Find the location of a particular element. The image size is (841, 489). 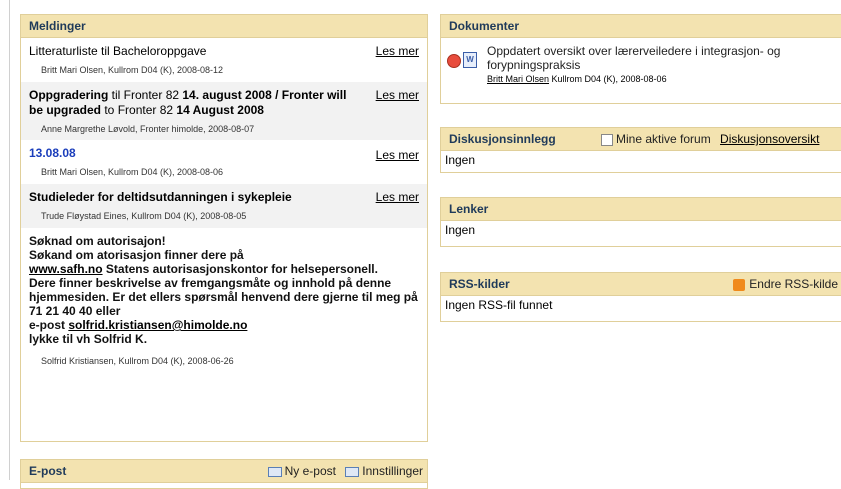

edit-rss-link: Endre RSS-kilde is located at coordinates (793, 284).